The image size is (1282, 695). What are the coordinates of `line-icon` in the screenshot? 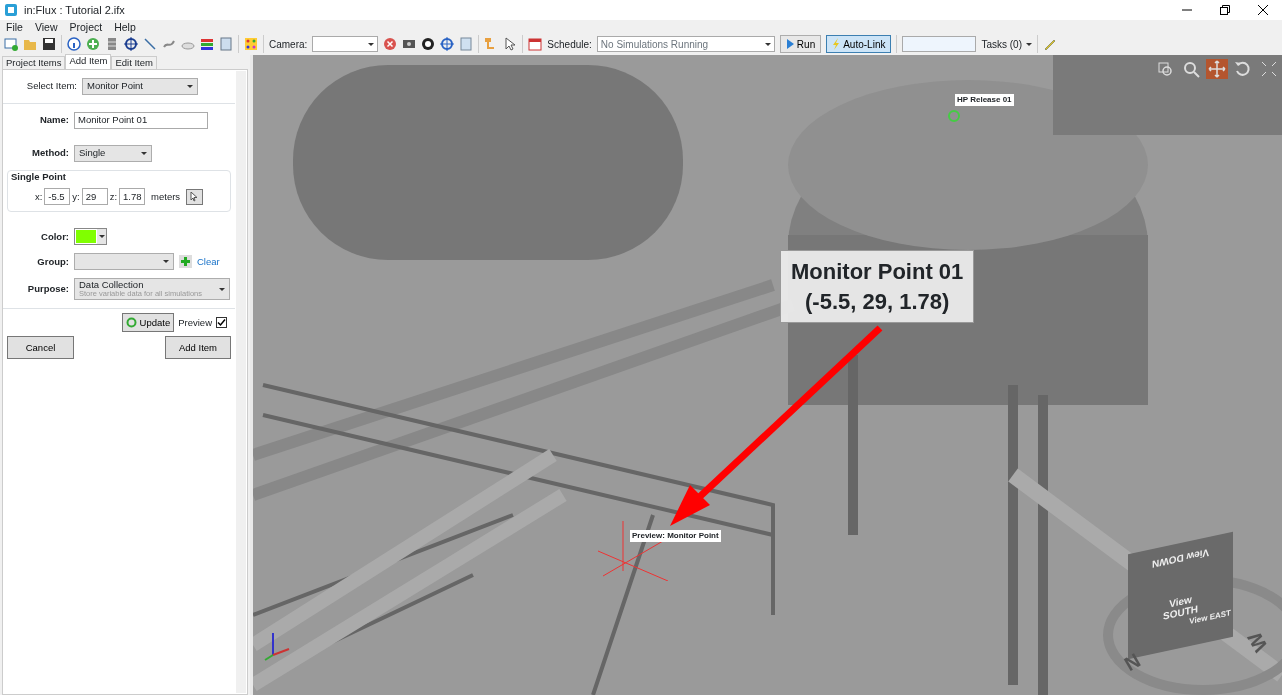 It's located at (150, 44).